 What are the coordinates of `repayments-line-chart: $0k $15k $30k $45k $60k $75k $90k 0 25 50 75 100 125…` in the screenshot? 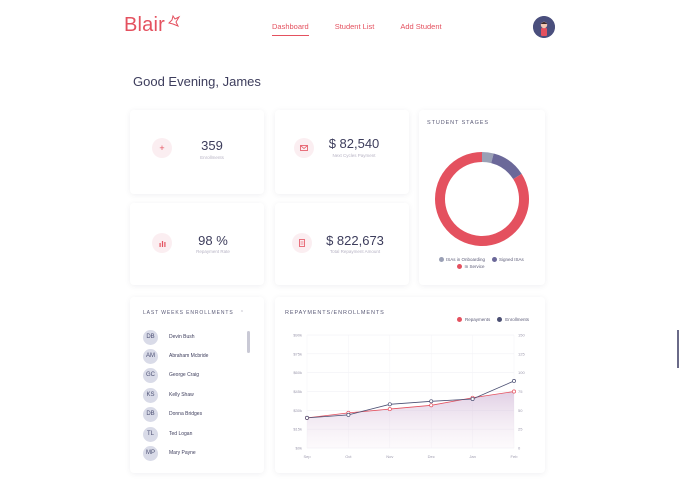 It's located at (409, 396).